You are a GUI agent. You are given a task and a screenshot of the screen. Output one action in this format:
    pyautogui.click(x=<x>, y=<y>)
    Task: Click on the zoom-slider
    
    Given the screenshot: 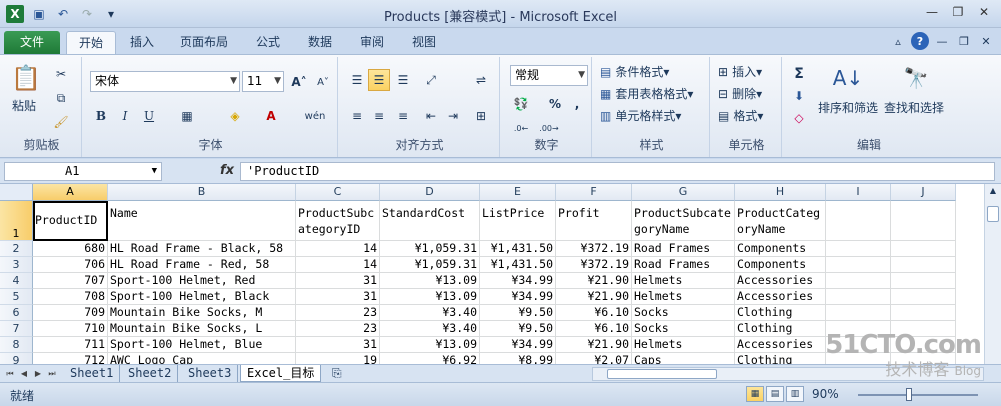 What is the action you would take?
    pyautogui.click(x=918, y=395)
    